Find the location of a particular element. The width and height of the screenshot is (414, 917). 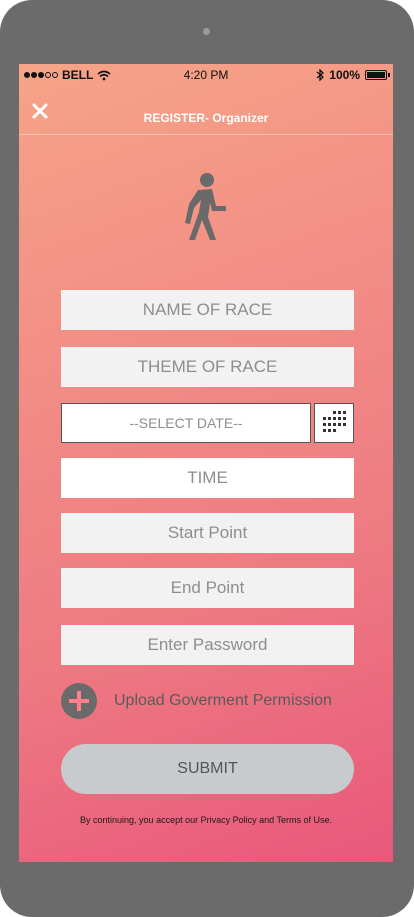

nav-bar: REGISTER- Organizer is located at coordinates (206, 114).